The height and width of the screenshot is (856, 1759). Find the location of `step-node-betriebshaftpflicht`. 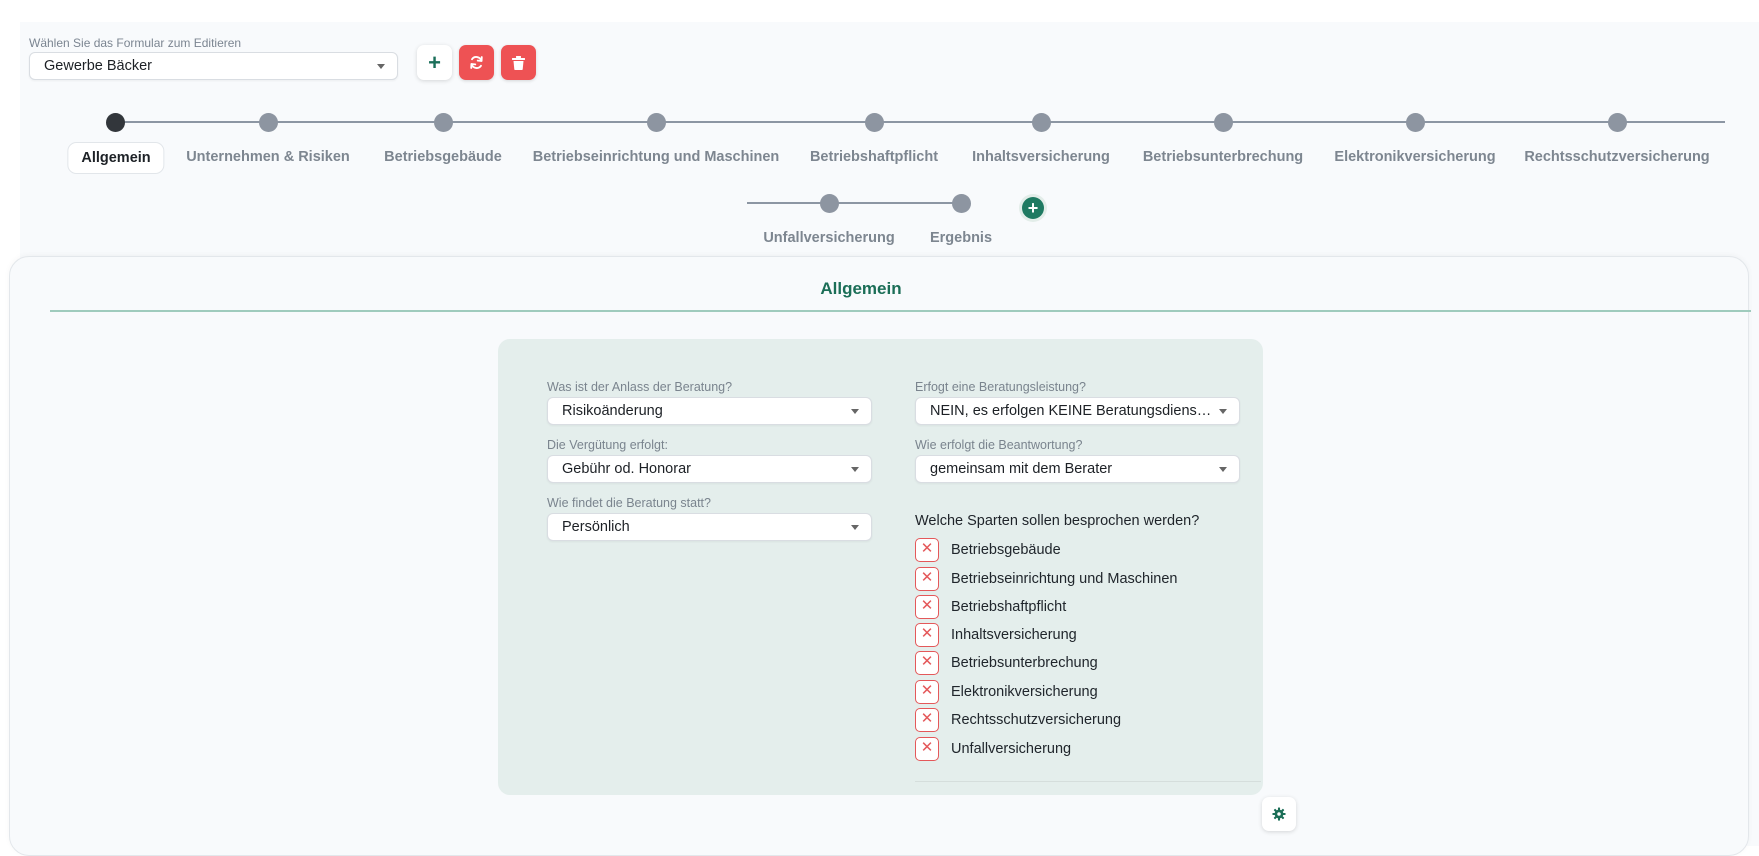

step-node-betriebshaftpflicht is located at coordinates (874, 122).